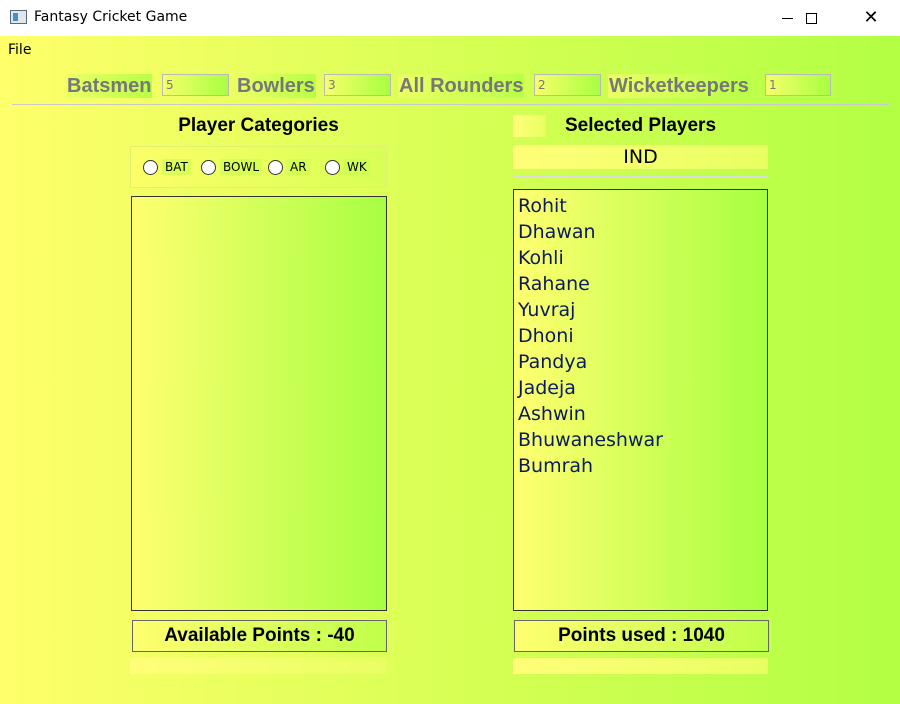 The width and height of the screenshot is (900, 704). I want to click on allrounders-label: All Rounders, so click(461, 86).